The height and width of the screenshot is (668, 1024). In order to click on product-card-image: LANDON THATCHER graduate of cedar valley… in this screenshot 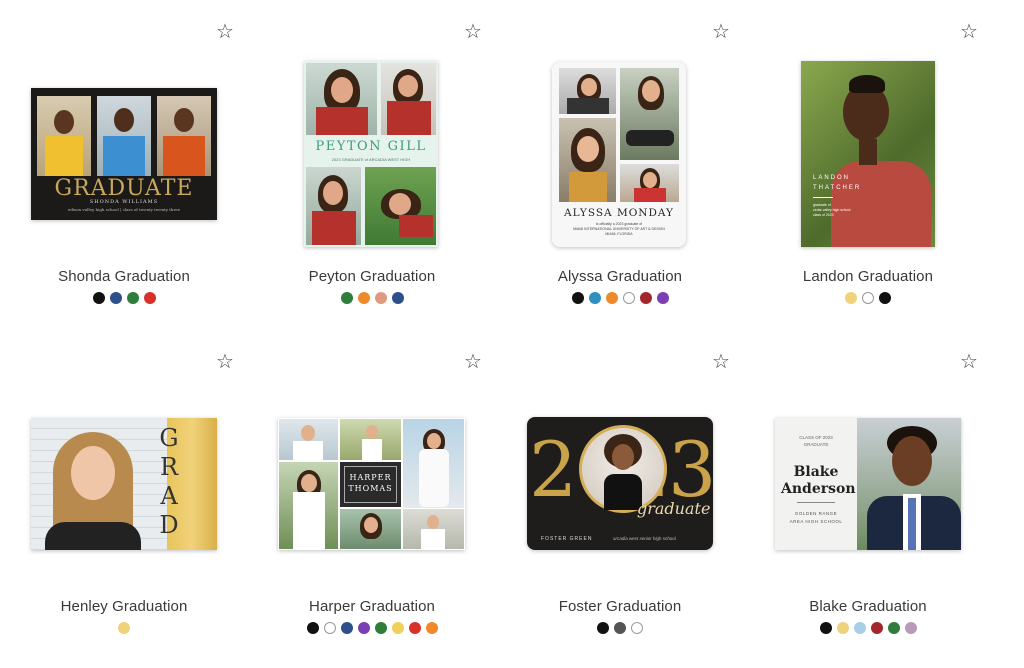, I will do `click(868, 154)`.